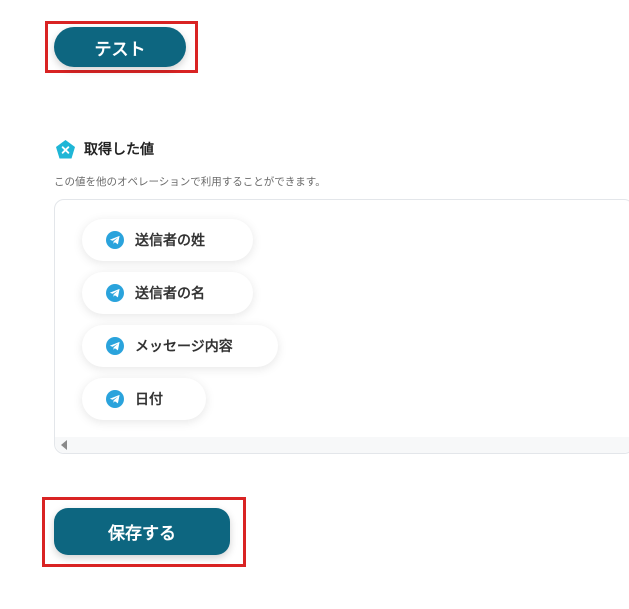 Image resolution: width=629 pixels, height=609 pixels. I want to click on section-title: 取得した値, so click(104, 149).